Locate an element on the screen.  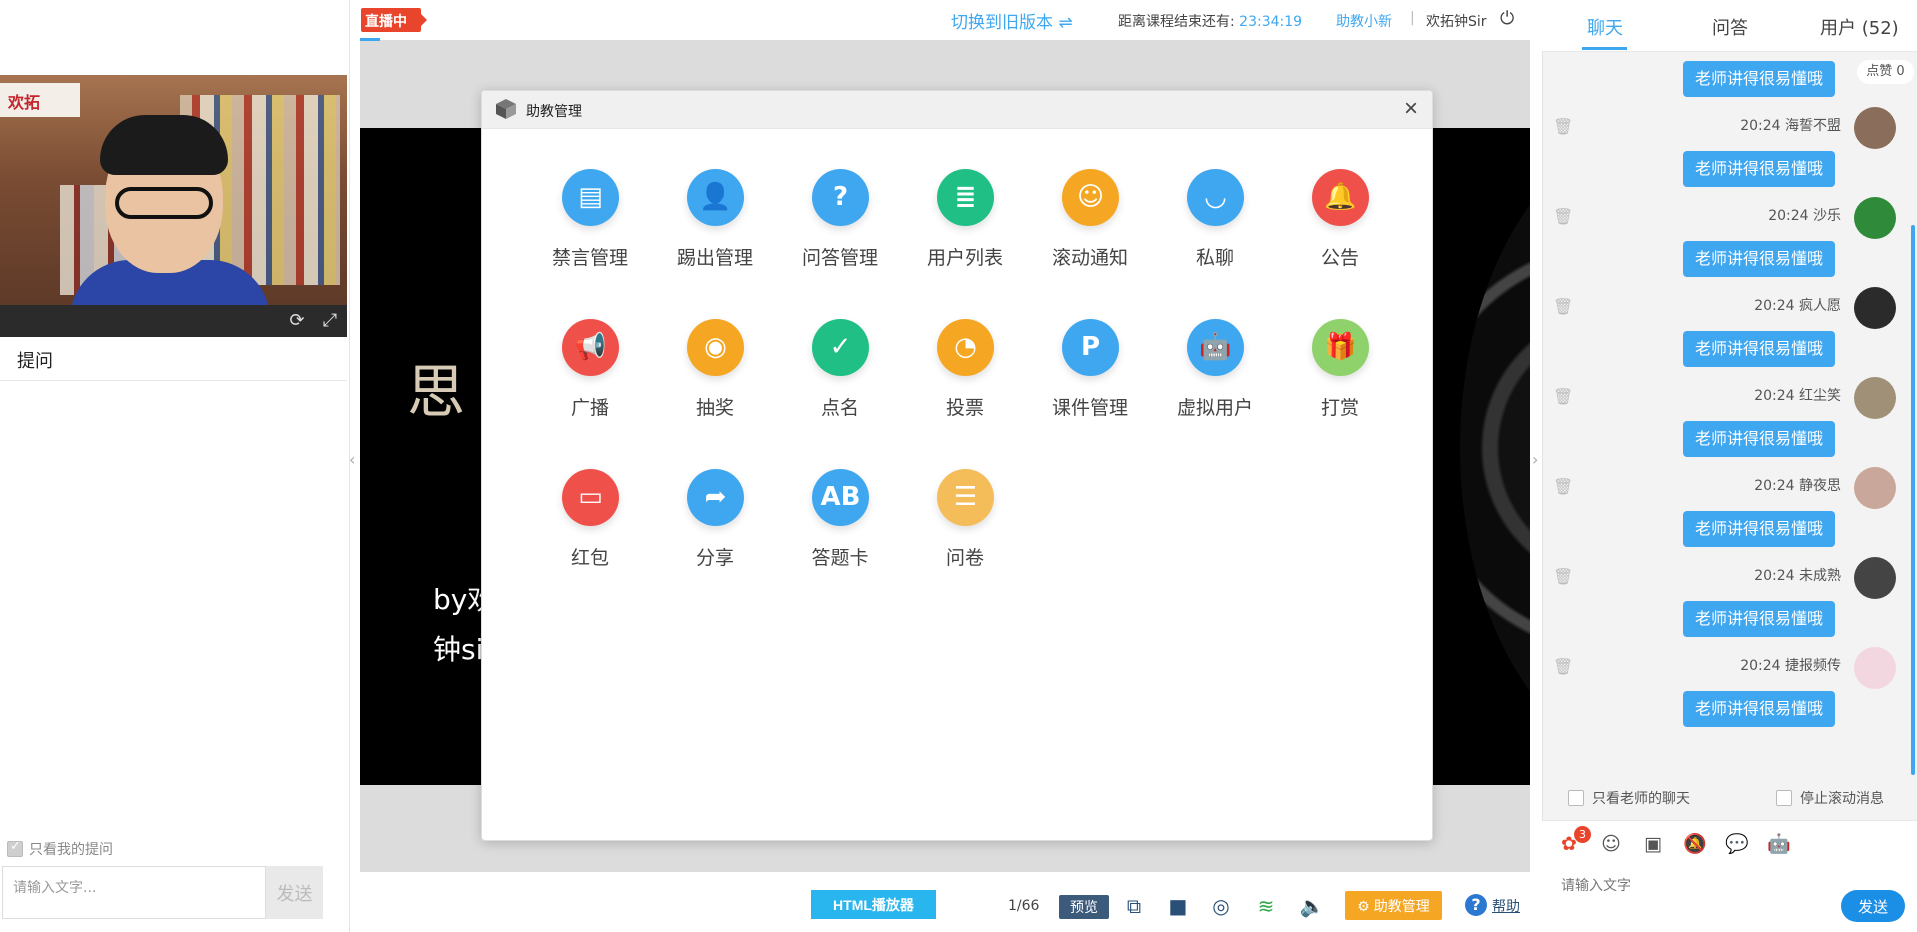
lottery-icon-glyph: ◉ is located at coordinates (715, 347).